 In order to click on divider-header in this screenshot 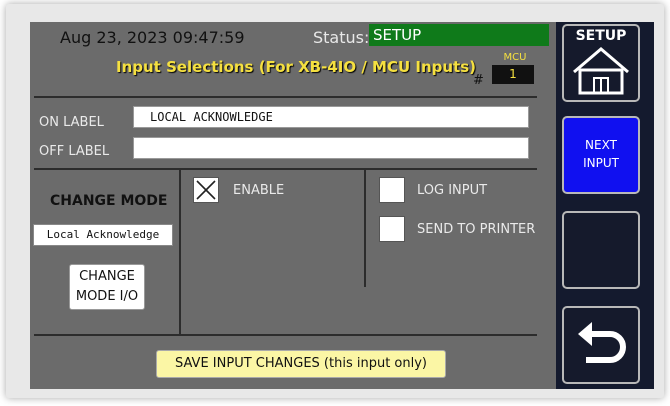, I will do `click(285, 97)`.